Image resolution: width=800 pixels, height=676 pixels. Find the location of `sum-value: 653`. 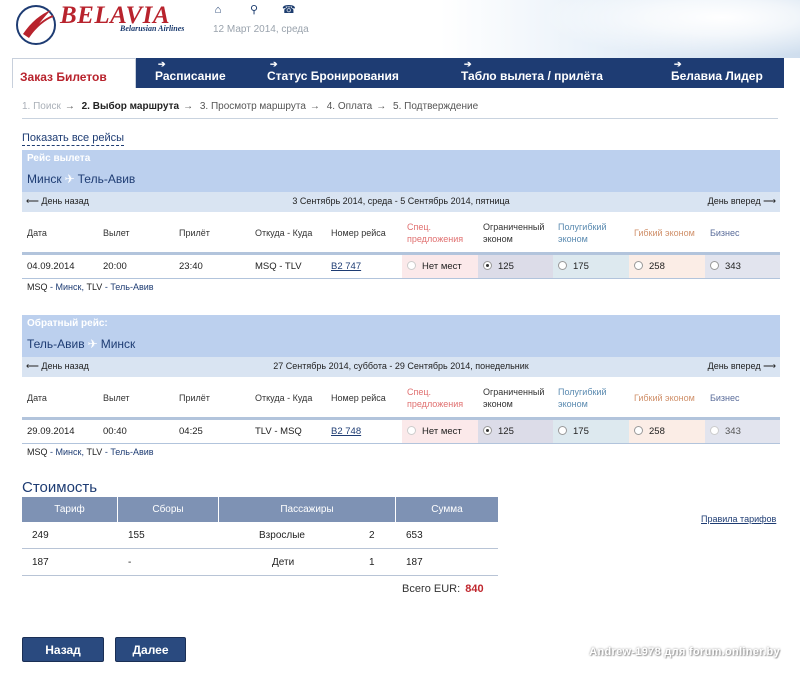

sum-value: 653 is located at coordinates (414, 535).